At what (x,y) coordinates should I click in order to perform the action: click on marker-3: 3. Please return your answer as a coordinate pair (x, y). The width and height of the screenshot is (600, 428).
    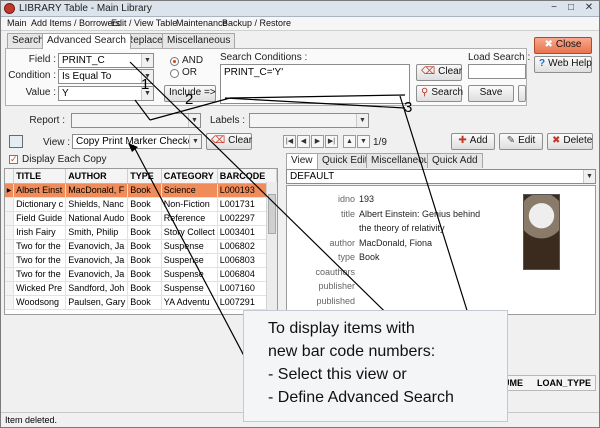
    Looking at the image, I should click on (408, 107).